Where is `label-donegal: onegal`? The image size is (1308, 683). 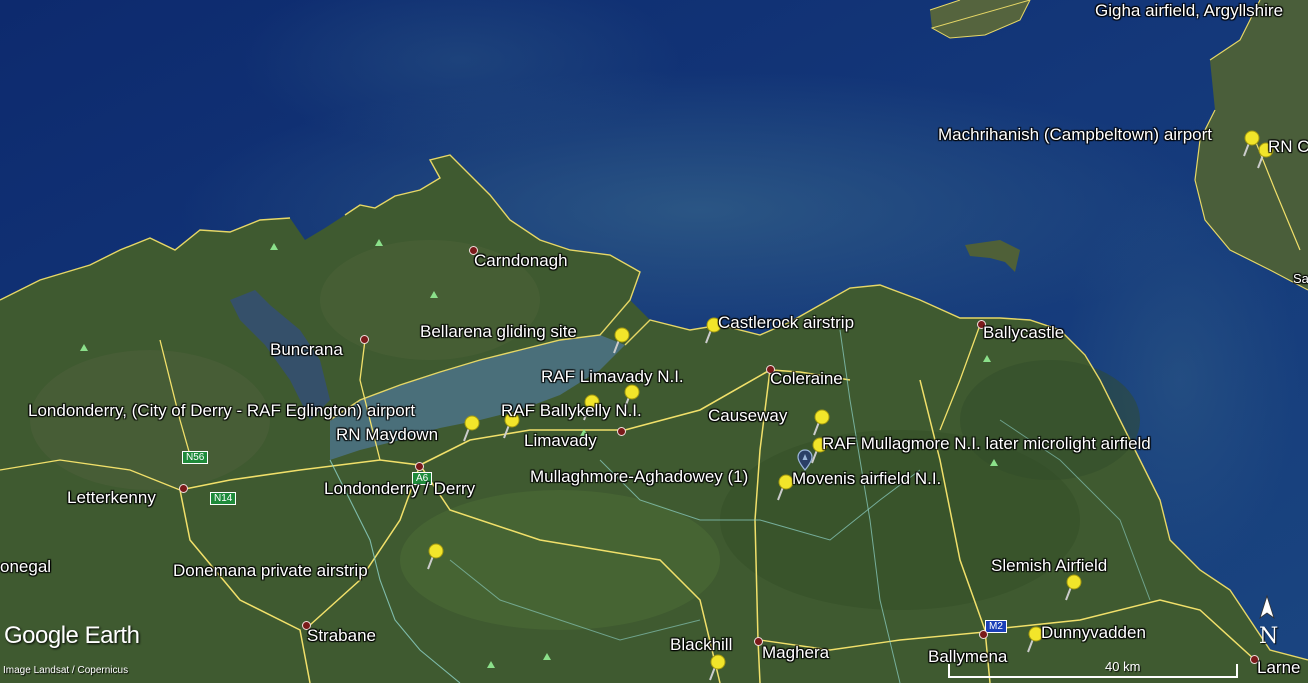
label-donegal: onegal is located at coordinates (26, 566).